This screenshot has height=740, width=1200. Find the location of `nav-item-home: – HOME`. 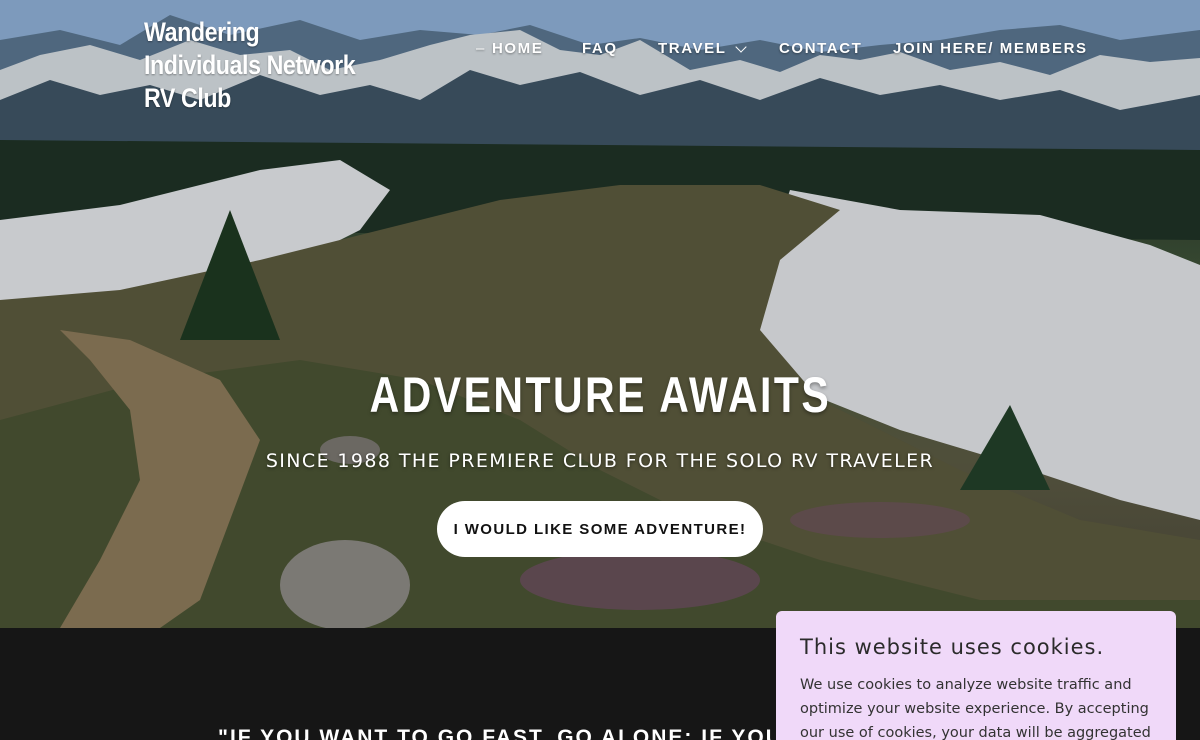

nav-item-home: – HOME is located at coordinates (509, 48).